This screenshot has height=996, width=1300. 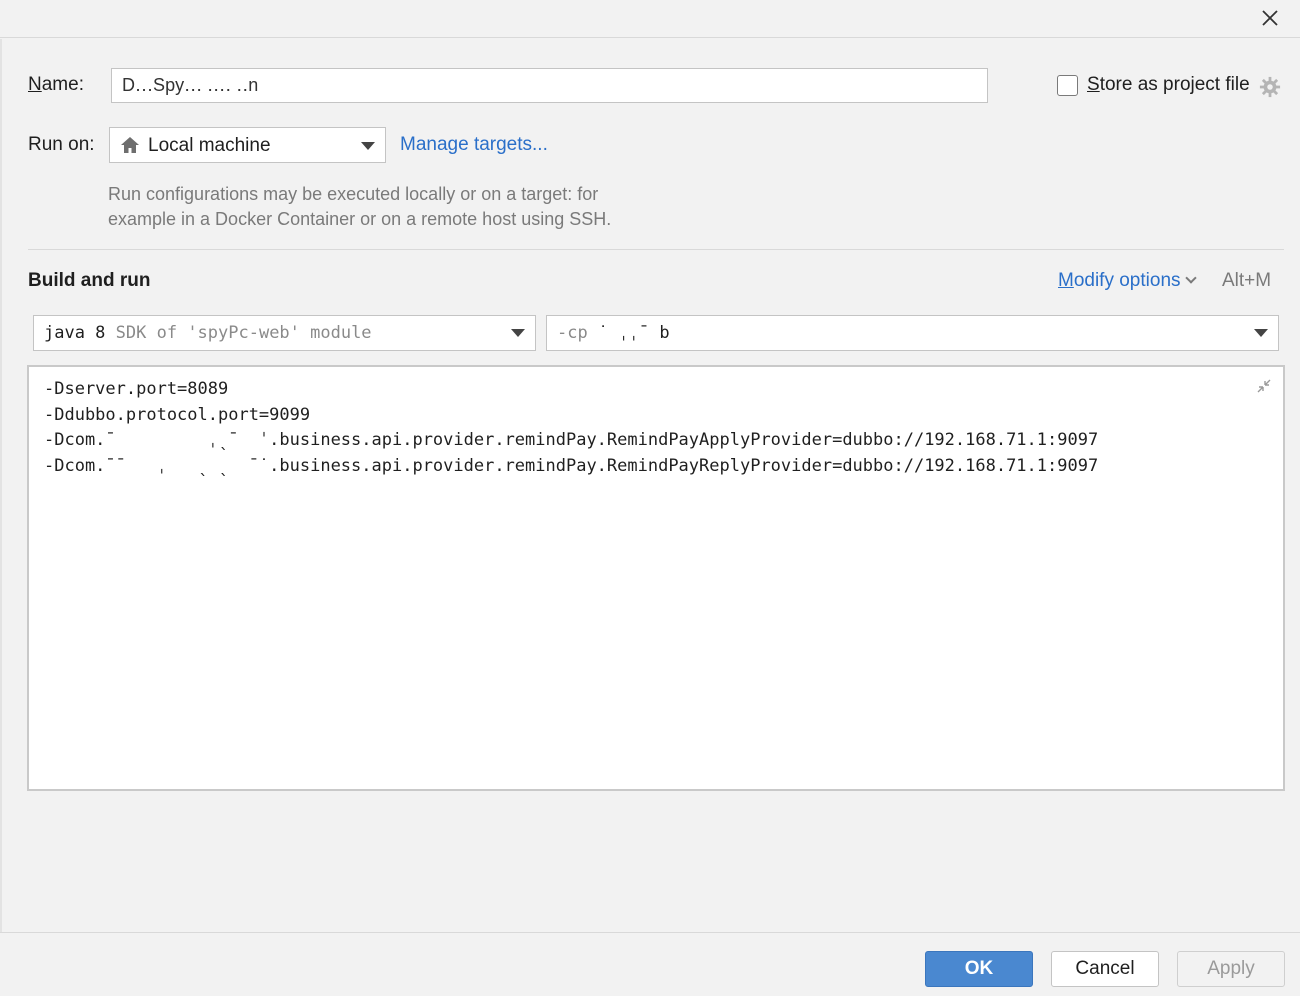 What do you see at coordinates (549, 85) in the screenshot?
I see `name-input` at bounding box center [549, 85].